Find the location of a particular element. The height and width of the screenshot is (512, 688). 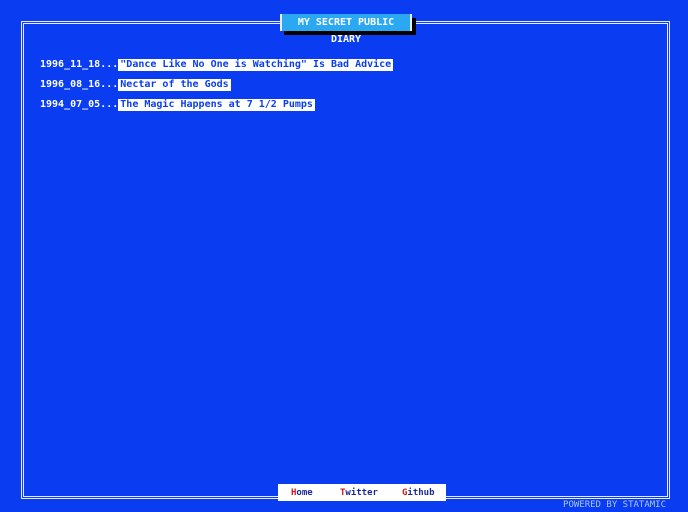

footer-nav: Home Twitter Github is located at coordinates (362, 492).